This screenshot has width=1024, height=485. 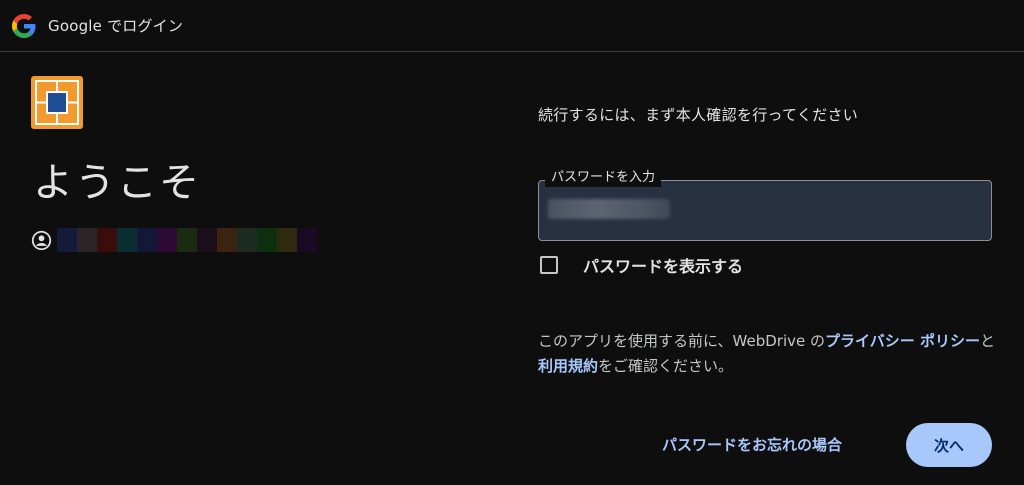 I want to click on show-password-toggle: パスワードを表示する, so click(x=641, y=265).